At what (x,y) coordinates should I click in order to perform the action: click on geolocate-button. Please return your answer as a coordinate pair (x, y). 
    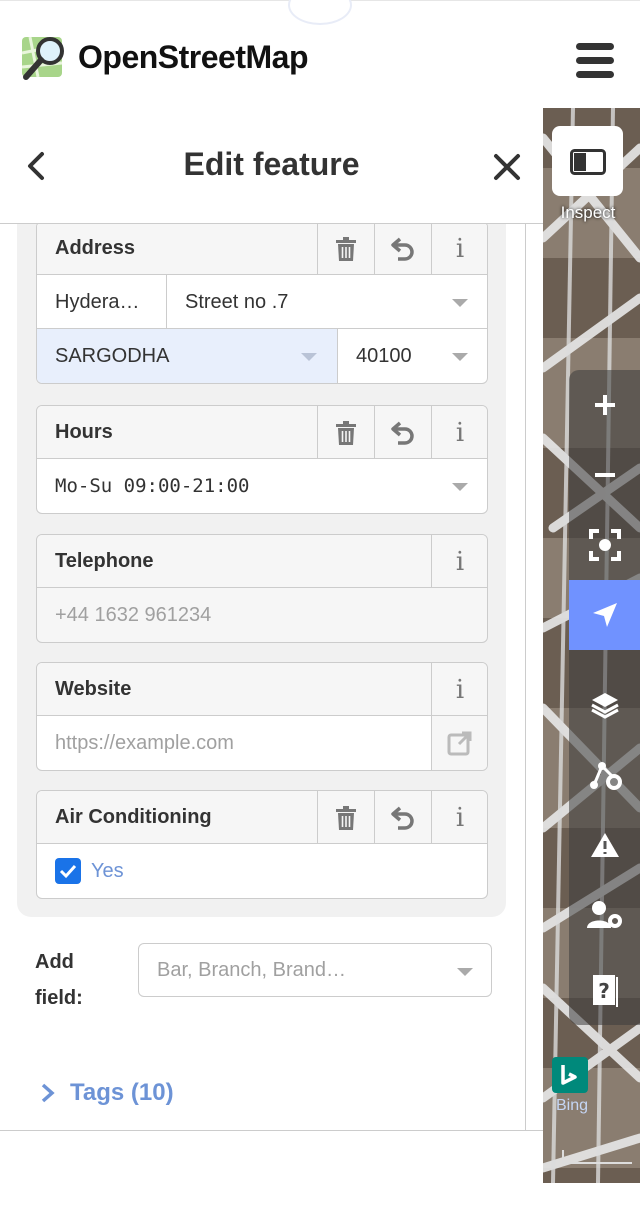
    Looking at the image, I should click on (604, 615).